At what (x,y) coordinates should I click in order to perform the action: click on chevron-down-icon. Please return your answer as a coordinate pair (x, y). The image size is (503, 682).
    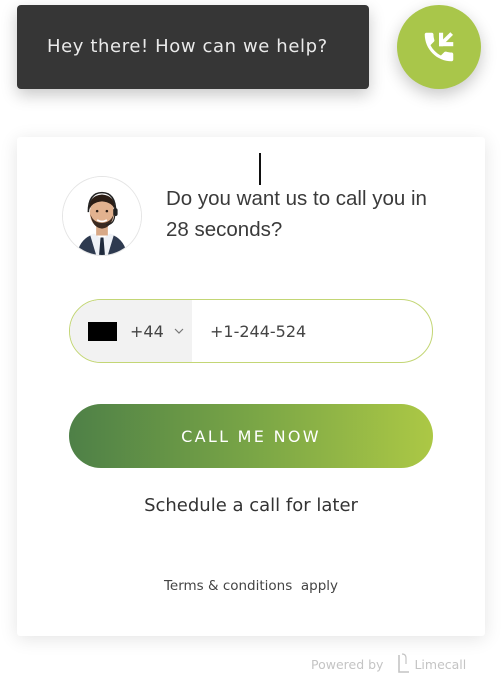
    Looking at the image, I should click on (179, 331).